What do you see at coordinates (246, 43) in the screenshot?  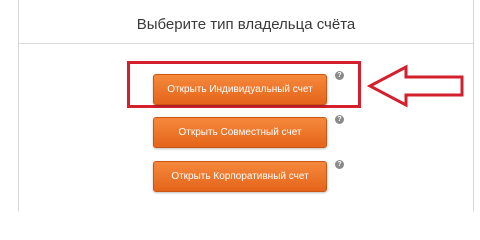 I see `title-divider` at bounding box center [246, 43].